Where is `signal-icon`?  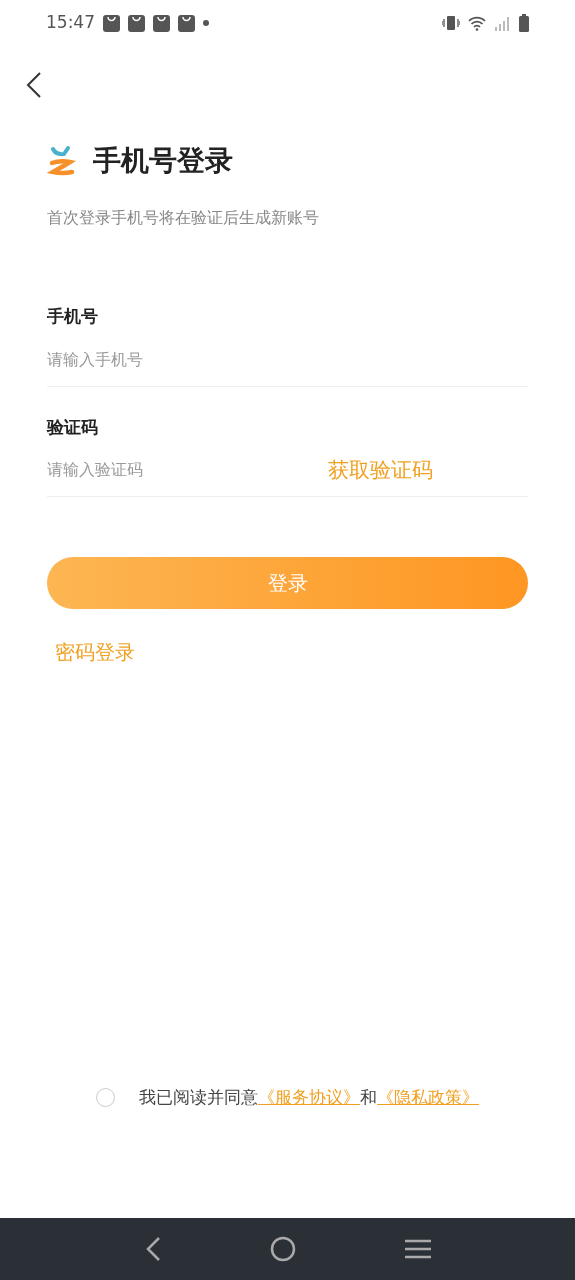
signal-icon is located at coordinates (502, 23).